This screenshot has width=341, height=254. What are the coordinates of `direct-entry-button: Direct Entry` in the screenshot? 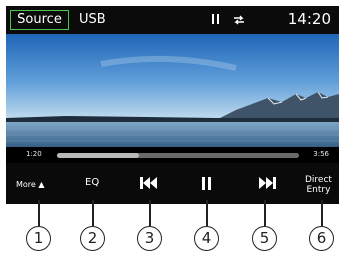 It's located at (319, 183).